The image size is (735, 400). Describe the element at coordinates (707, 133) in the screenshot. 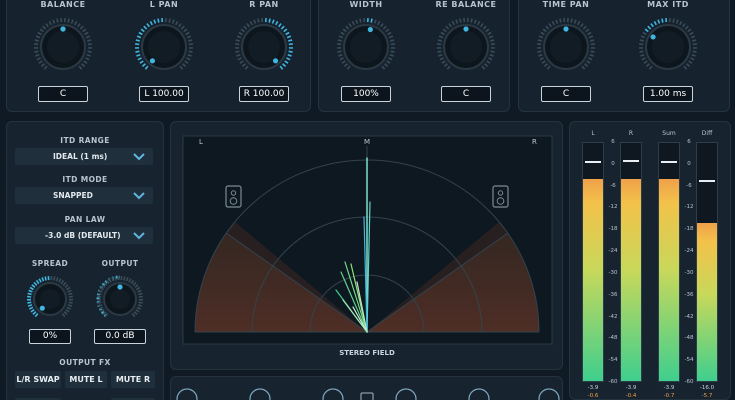

I see `meter-label: Diff` at that location.